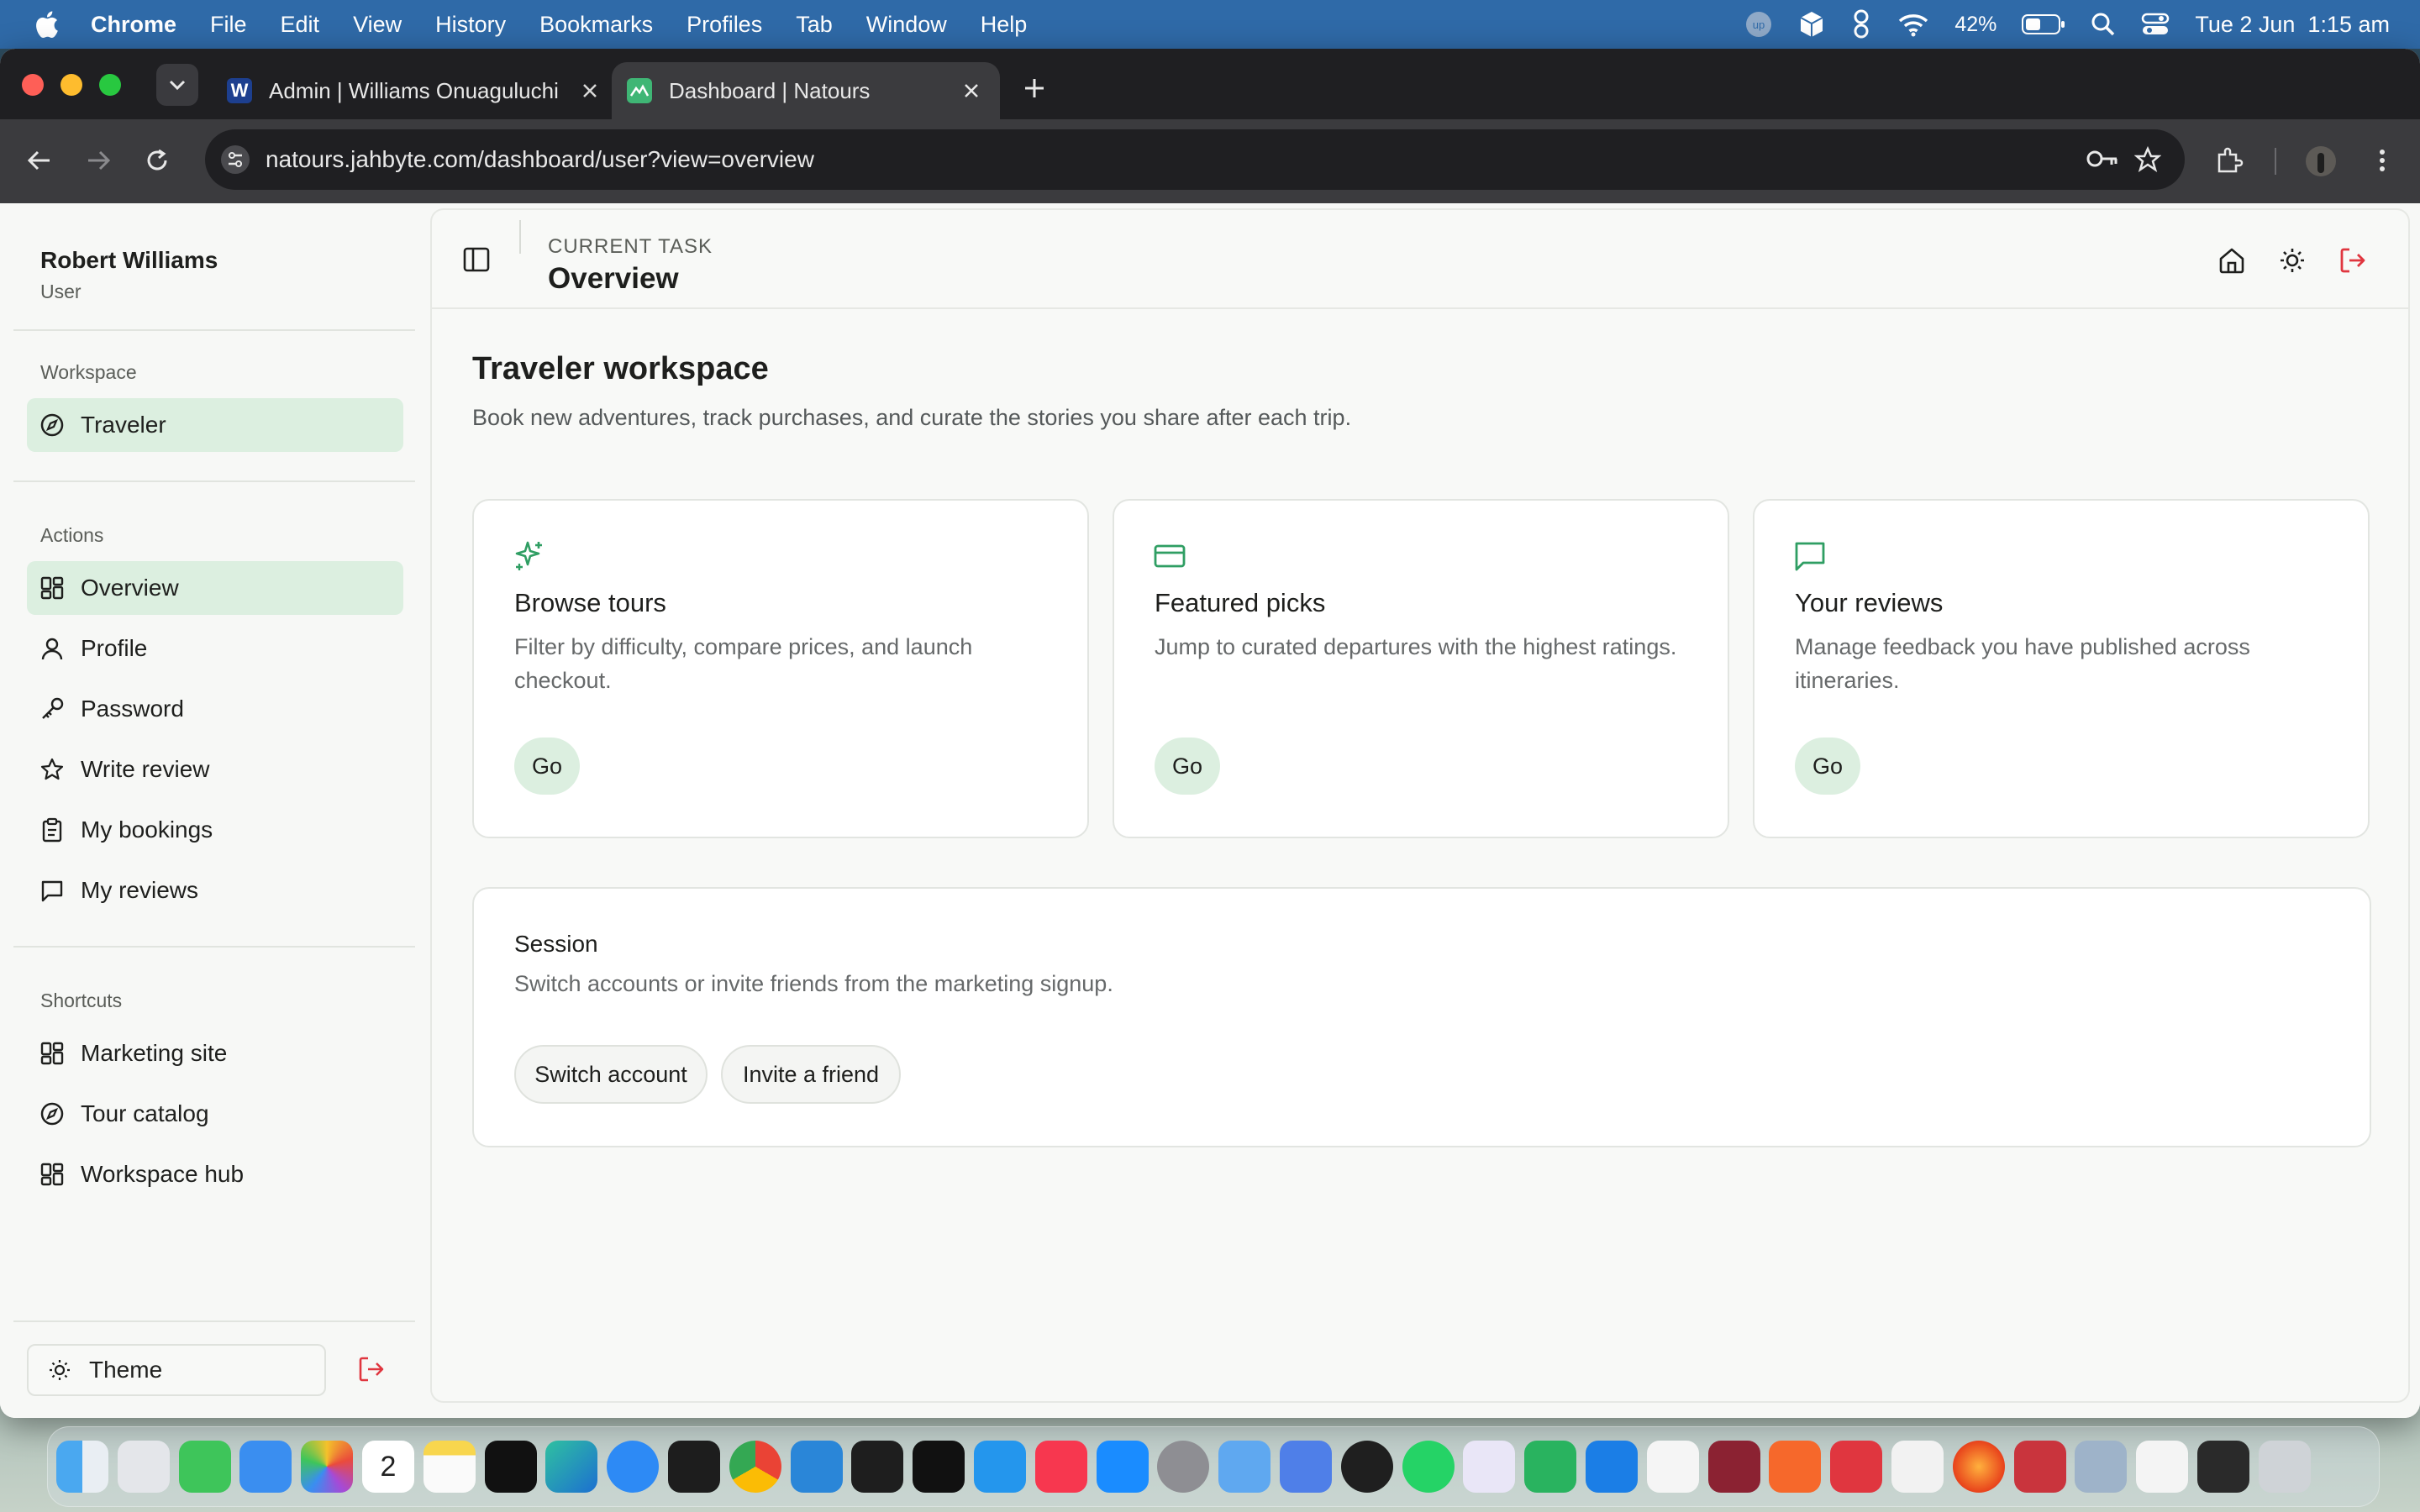  Describe the element at coordinates (2232, 260) in the screenshot. I see `home-icon` at that location.